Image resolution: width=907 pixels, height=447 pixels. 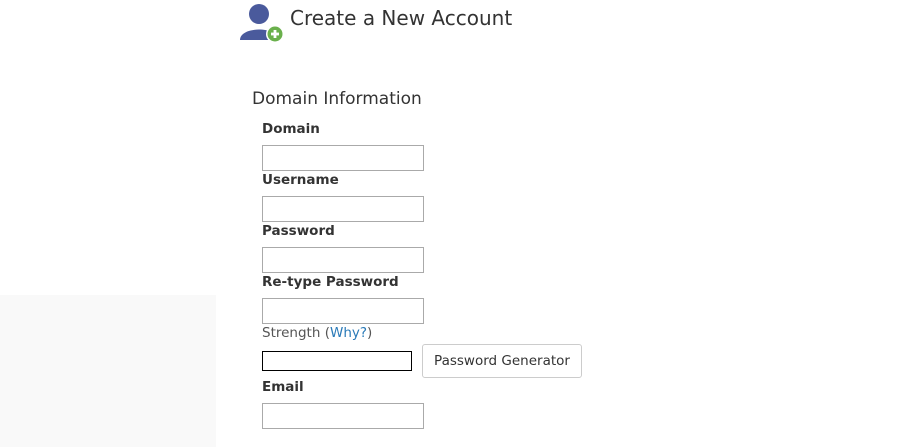 I want to click on strength-row: Strength (Why?), so click(x=317, y=333).